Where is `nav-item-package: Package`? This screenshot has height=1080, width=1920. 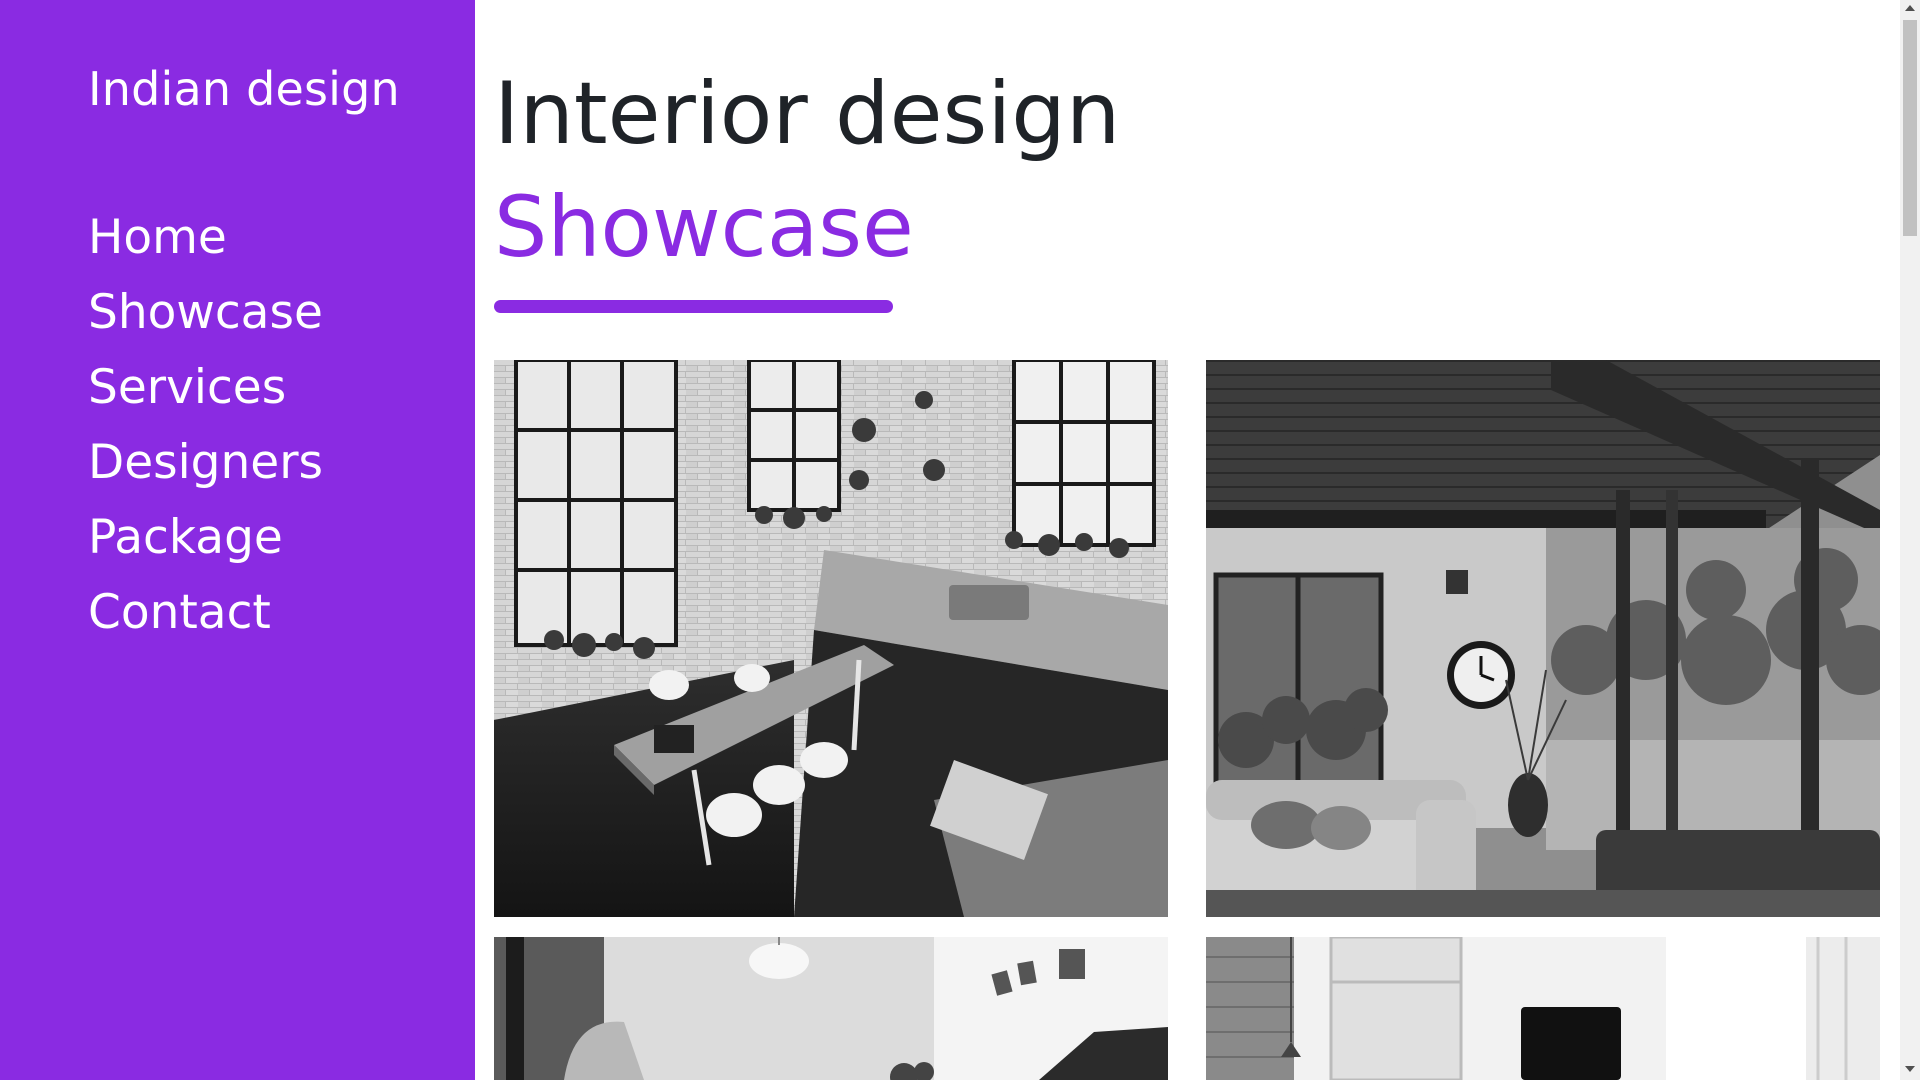
nav-item-package: Package is located at coordinates (205, 537).